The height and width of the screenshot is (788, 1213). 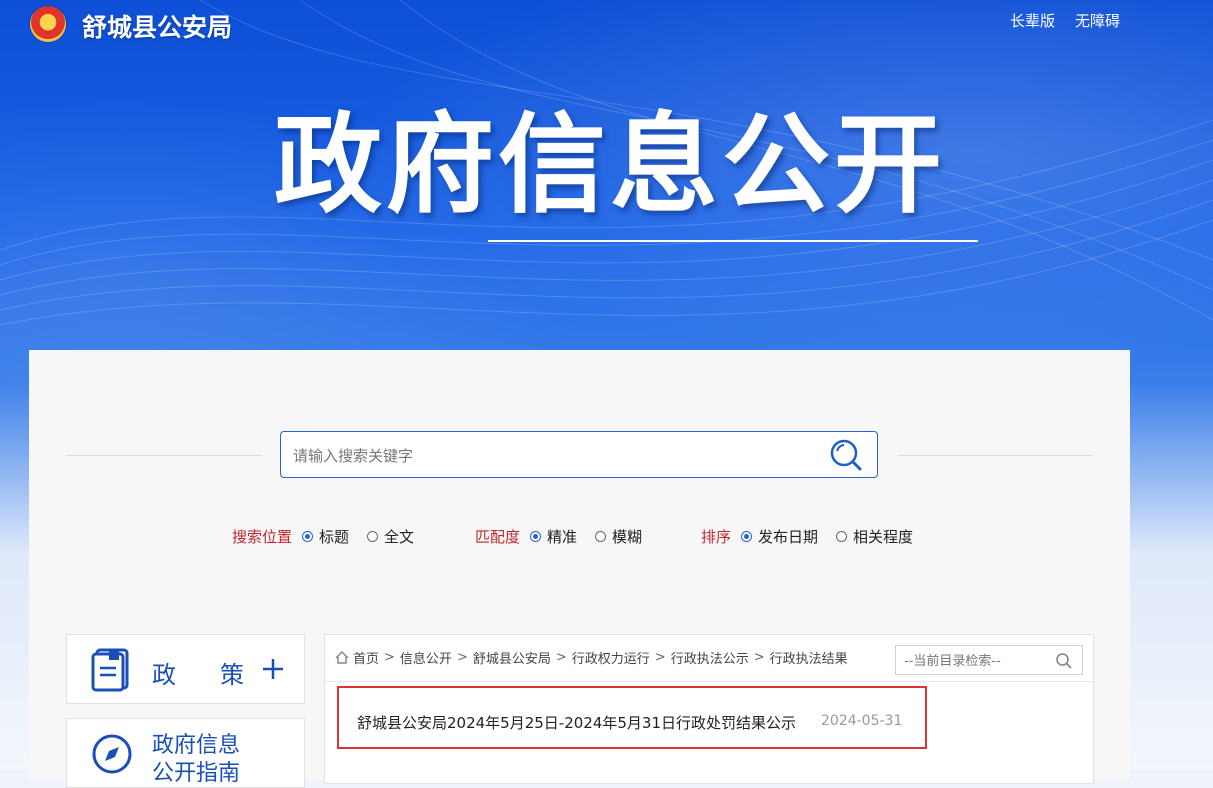 What do you see at coordinates (325, 536) in the screenshot?
I see `radio-title: 标题` at bounding box center [325, 536].